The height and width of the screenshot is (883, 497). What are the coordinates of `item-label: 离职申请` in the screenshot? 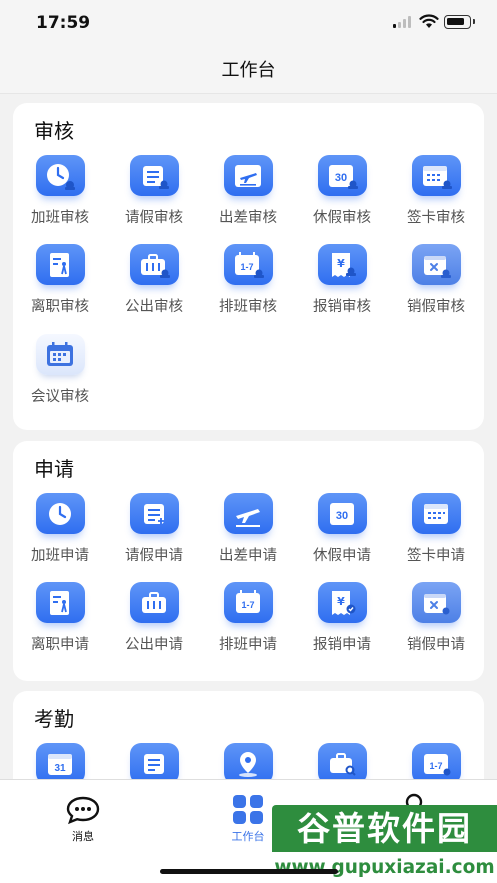 It's located at (60, 645).